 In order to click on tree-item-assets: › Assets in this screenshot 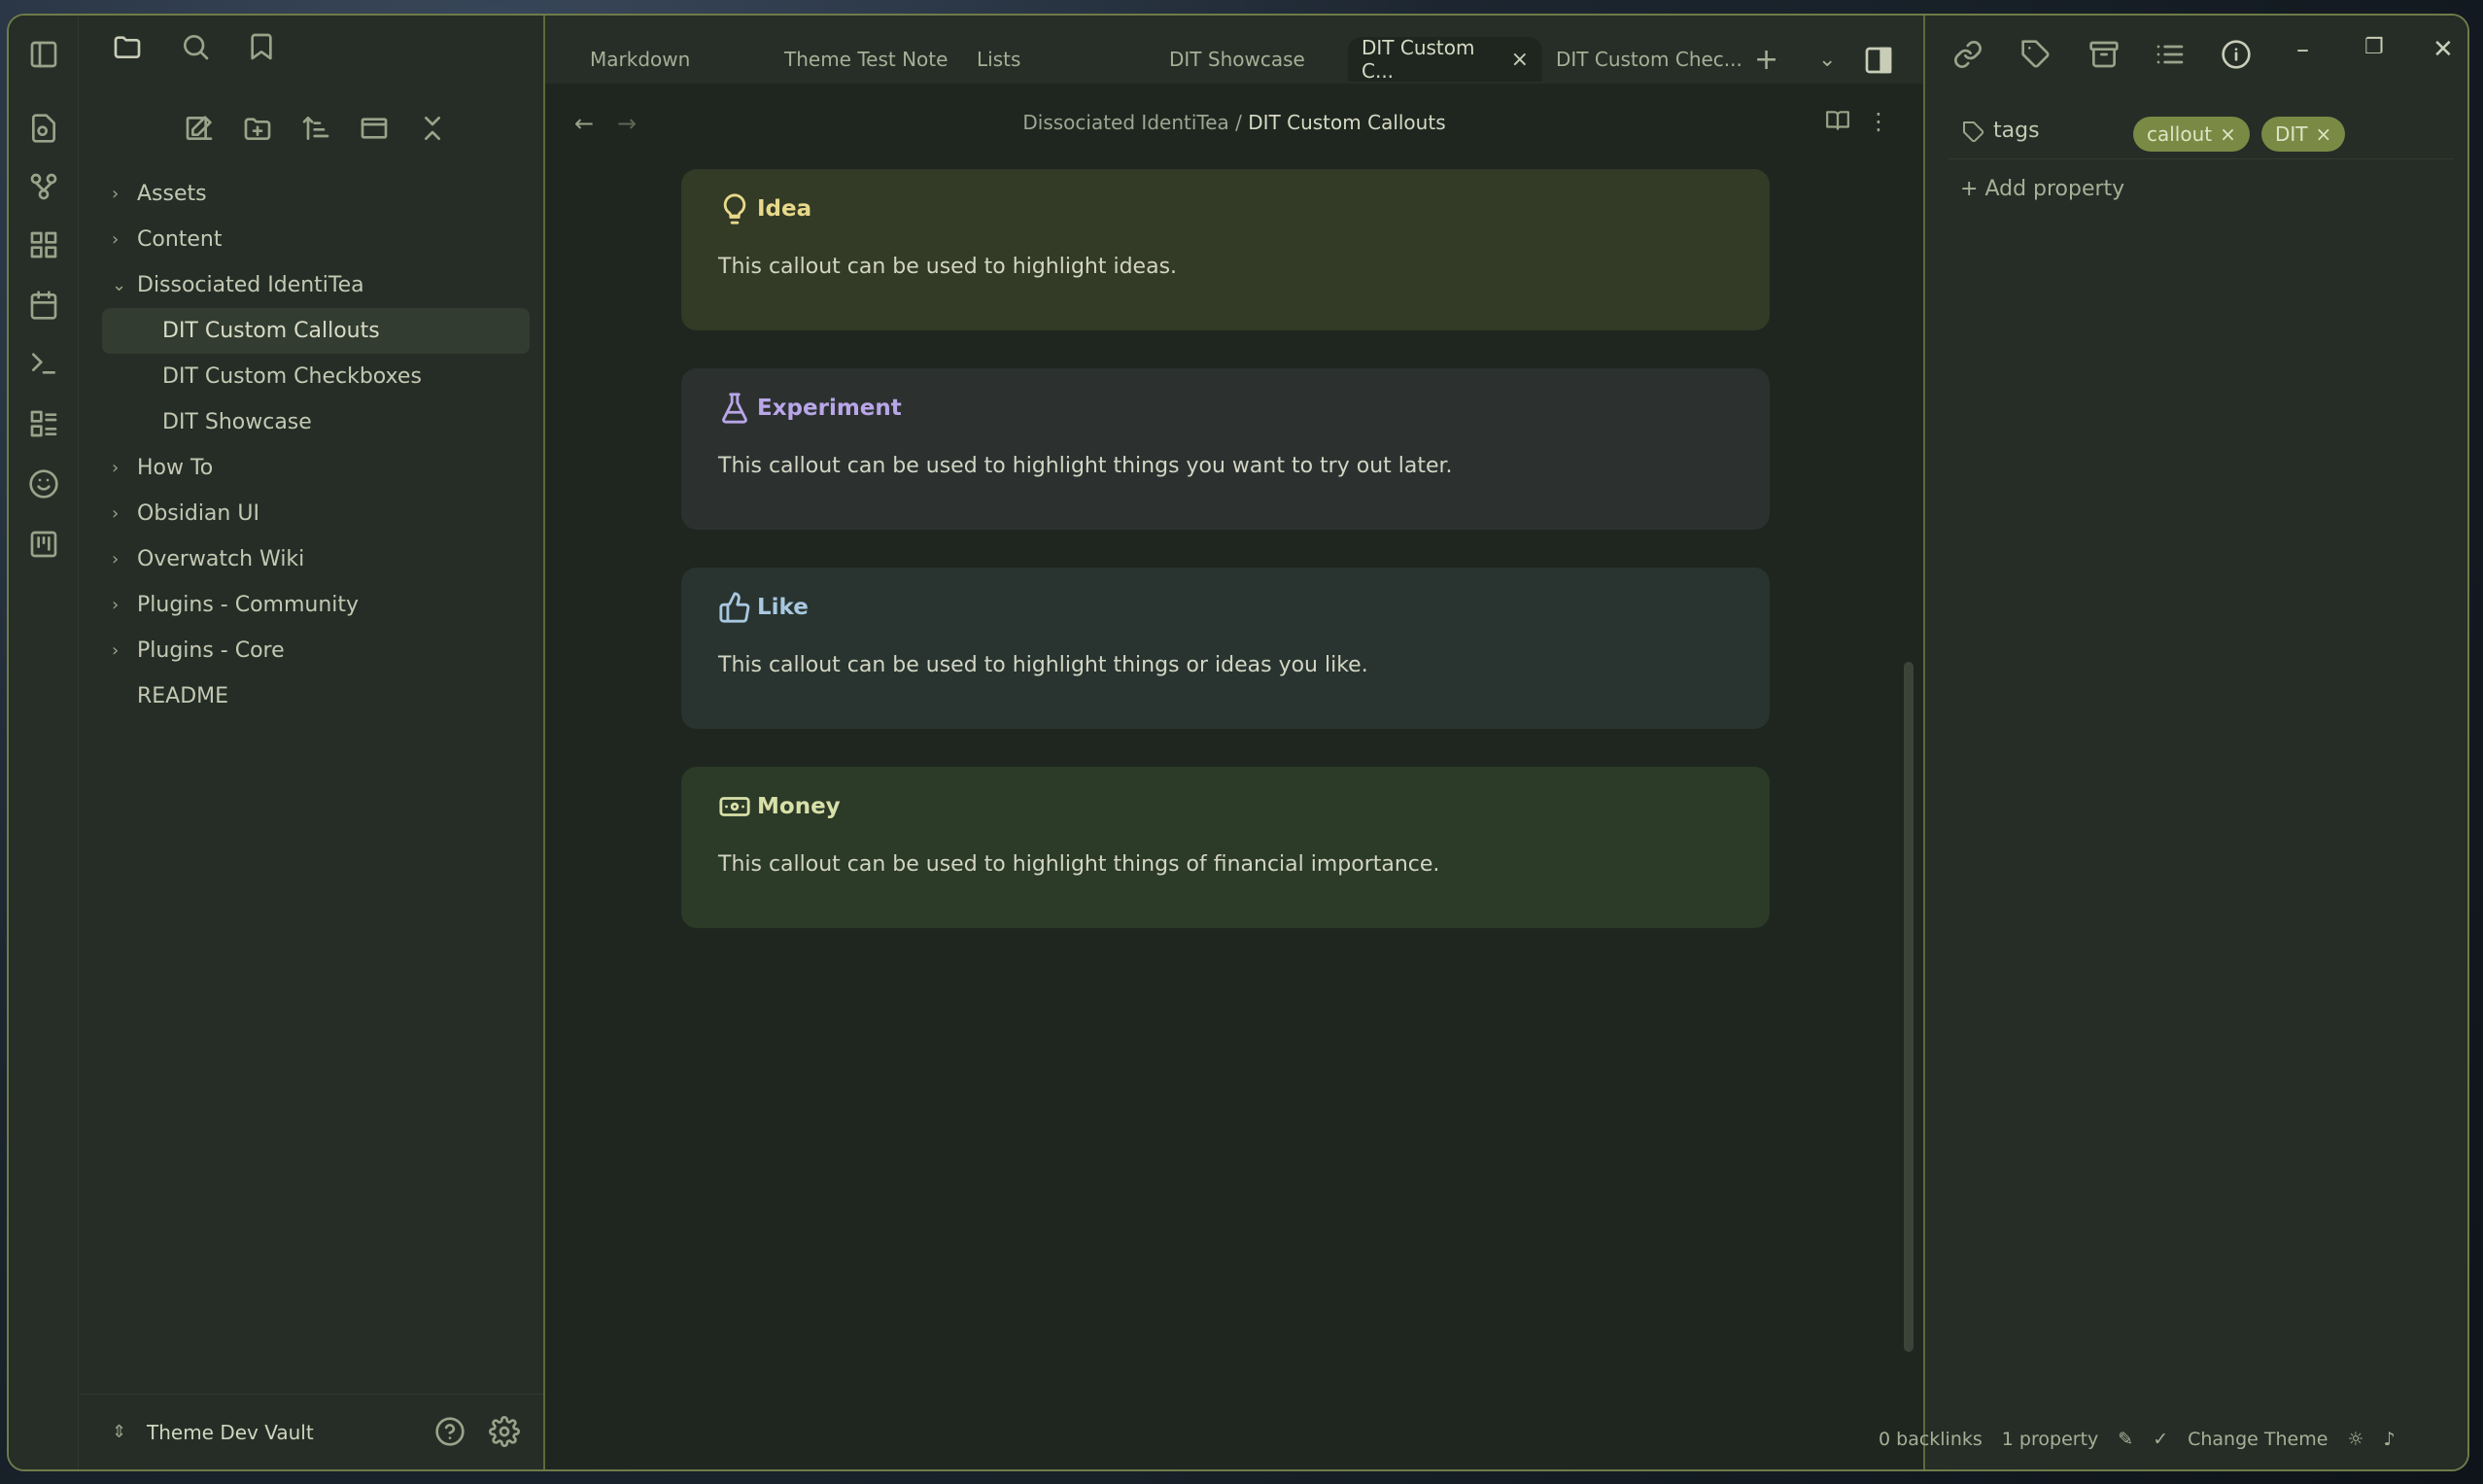, I will do `click(316, 194)`.